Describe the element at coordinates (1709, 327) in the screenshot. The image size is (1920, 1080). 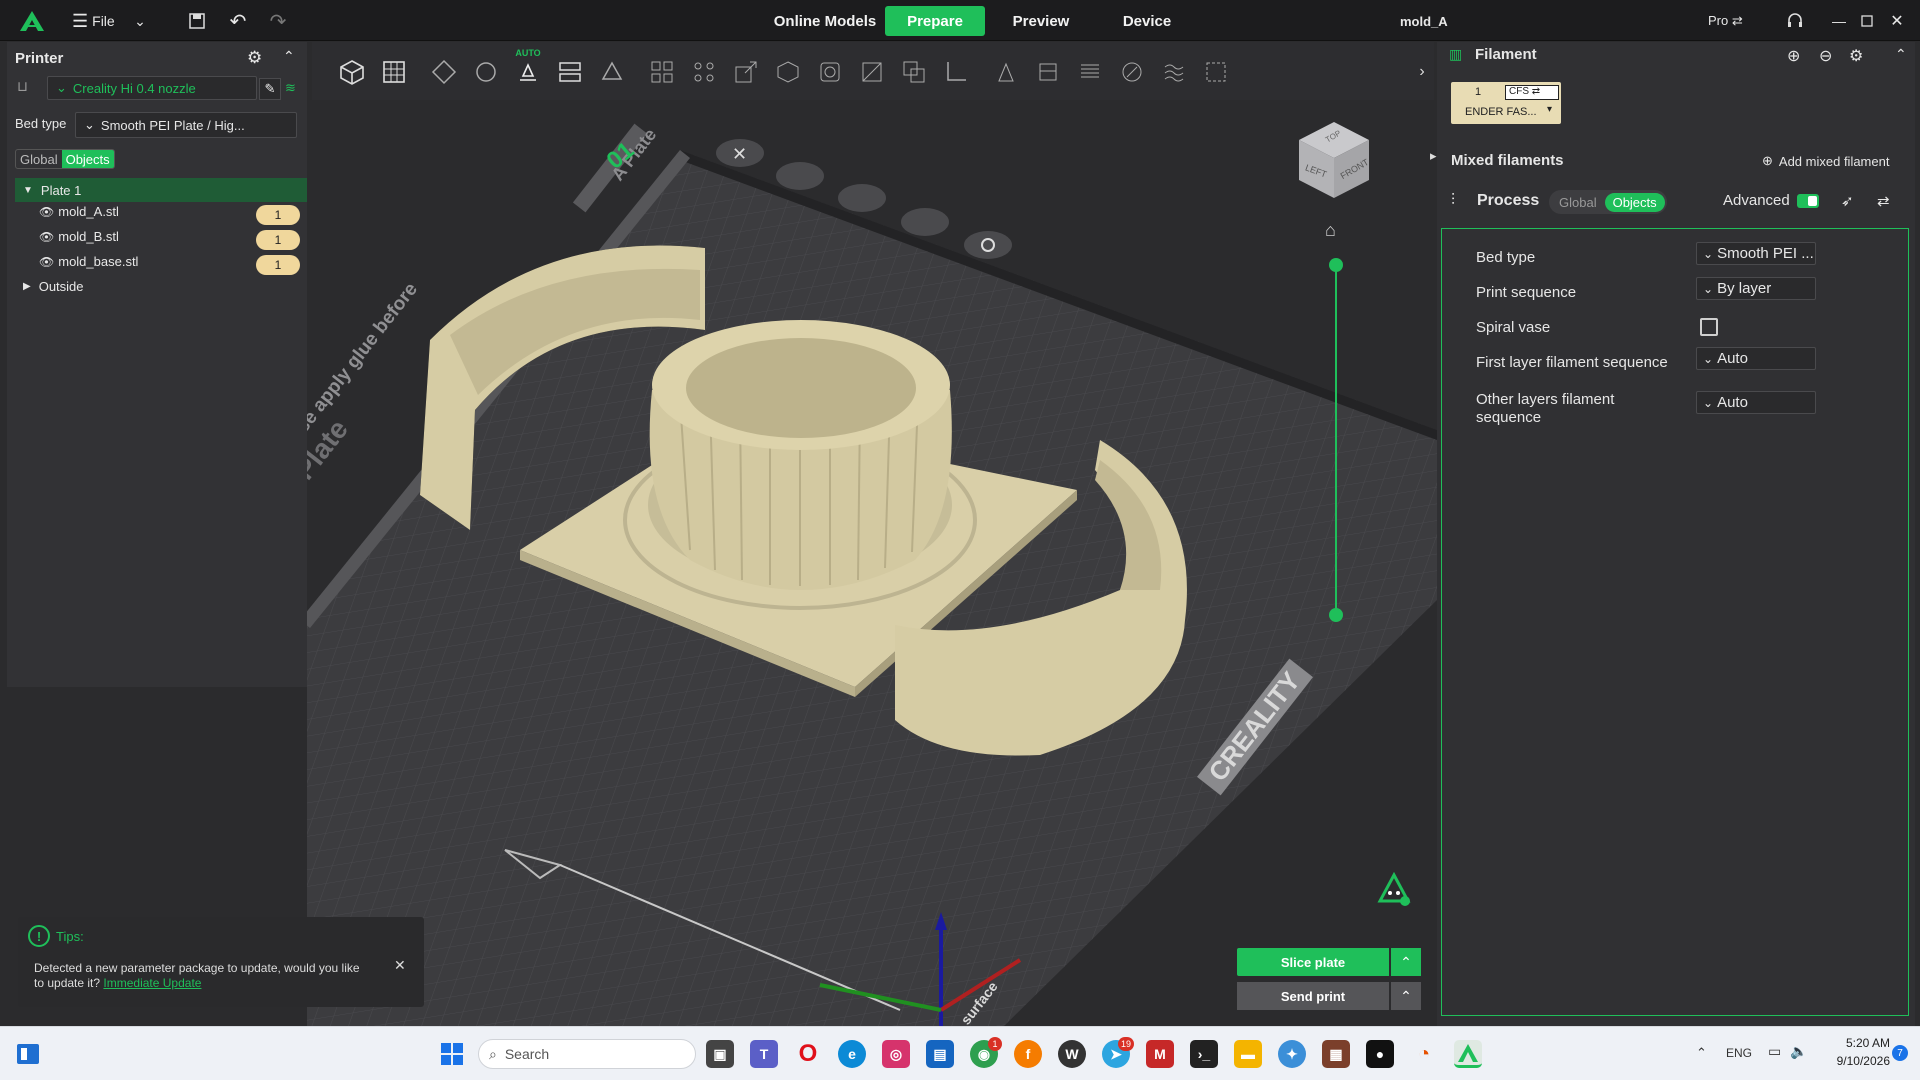
I see `spiral-vase-checkbox` at that location.